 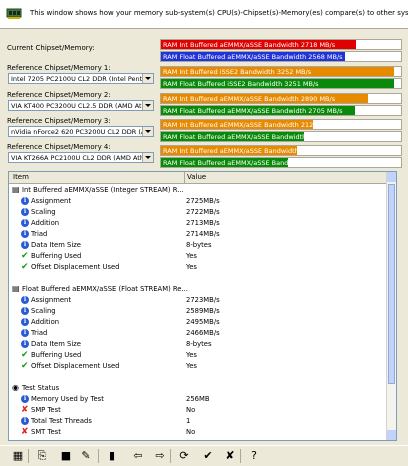 I want to click on list-item: ✘ SMT Test No, so click(x=198, y=432).